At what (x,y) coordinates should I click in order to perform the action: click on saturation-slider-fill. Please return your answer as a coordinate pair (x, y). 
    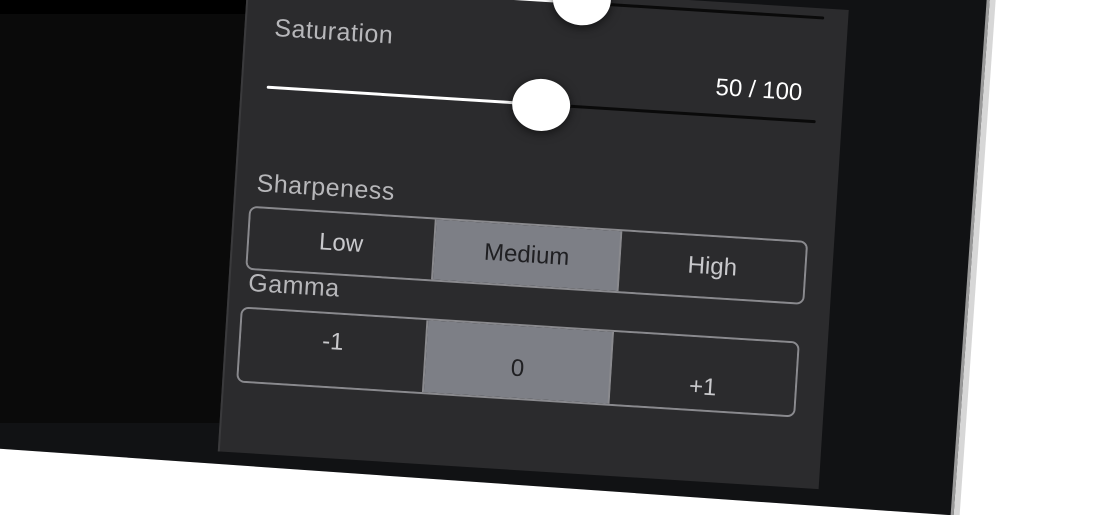
    Looking at the image, I should click on (404, 95).